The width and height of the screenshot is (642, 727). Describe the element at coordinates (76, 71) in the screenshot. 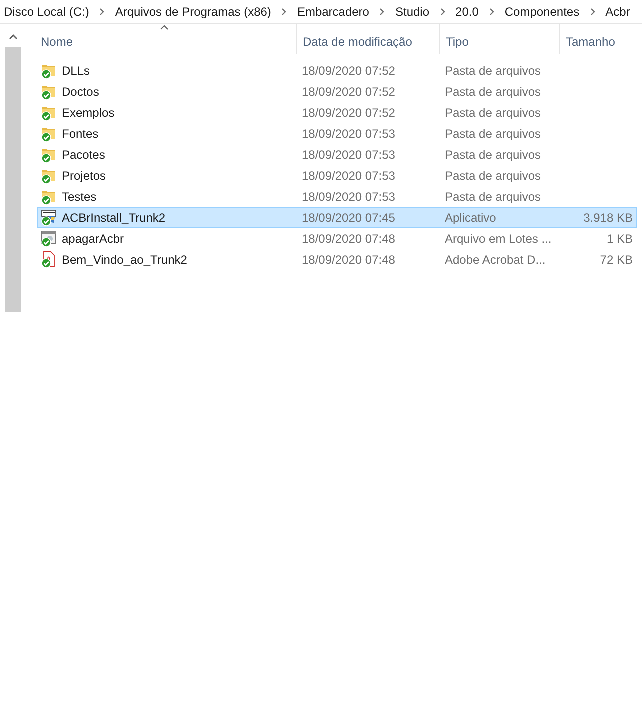

I see `file-name: DLLs` at that location.